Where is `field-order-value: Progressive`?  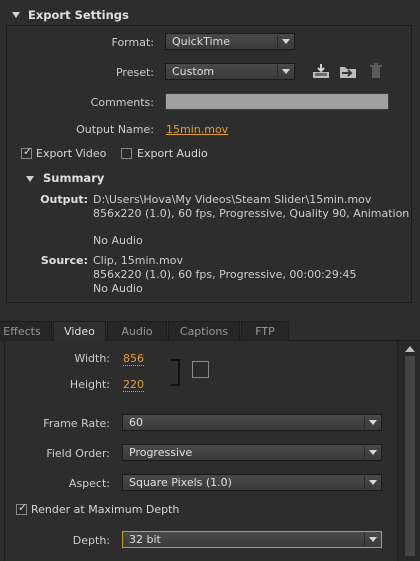
field-order-value: Progressive is located at coordinates (161, 452).